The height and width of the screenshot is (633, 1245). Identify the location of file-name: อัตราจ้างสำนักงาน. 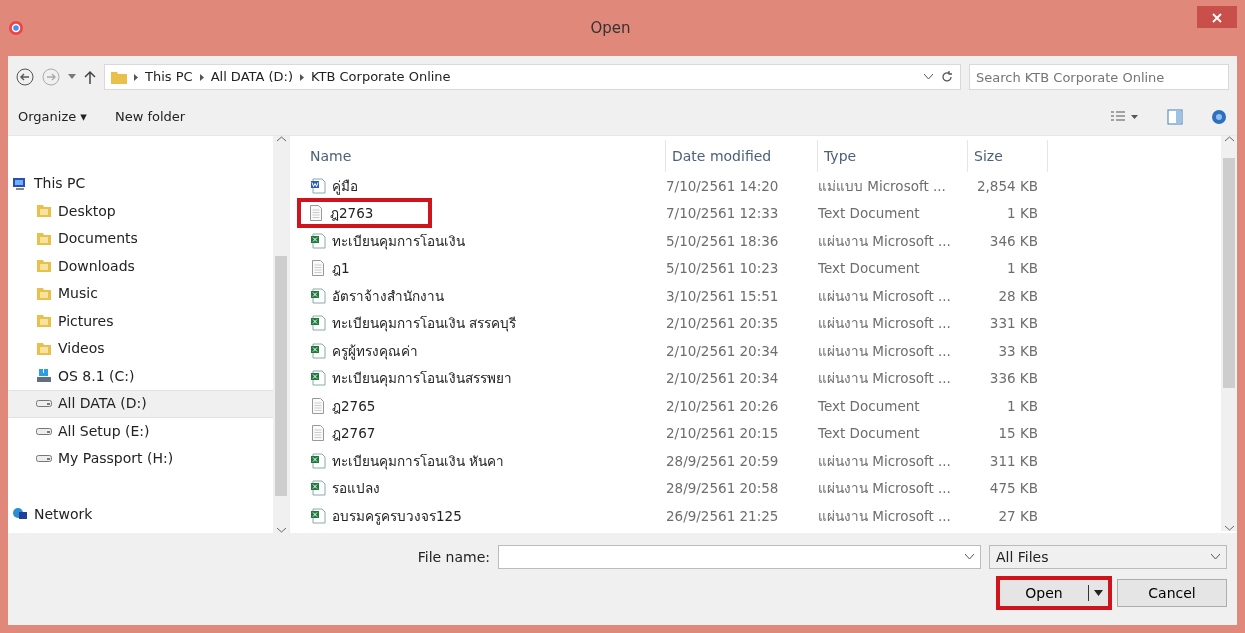
(388, 295).